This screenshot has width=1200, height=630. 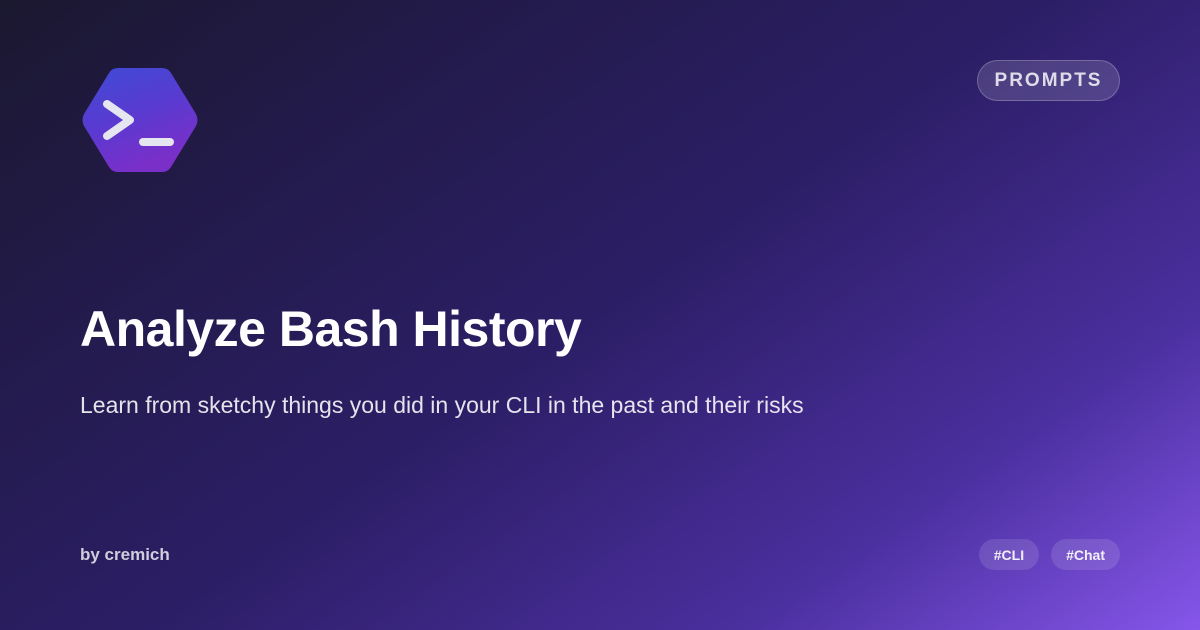 What do you see at coordinates (140, 120) in the screenshot?
I see `terminal-prompt-icon` at bounding box center [140, 120].